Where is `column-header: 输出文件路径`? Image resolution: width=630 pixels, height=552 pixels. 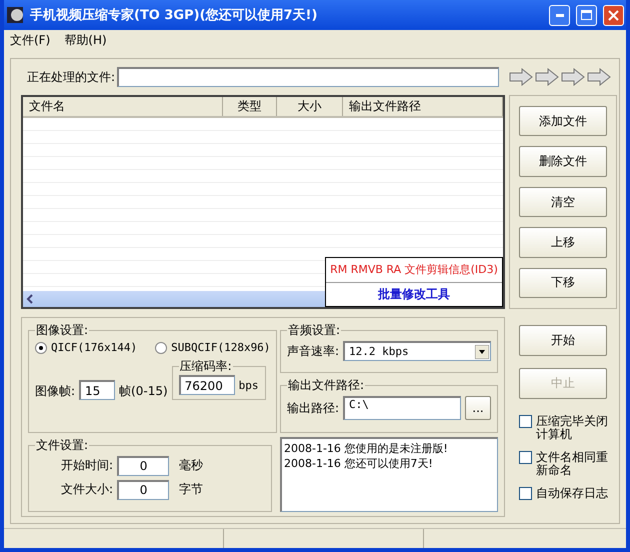 column-header: 输出文件路径 is located at coordinates (423, 106).